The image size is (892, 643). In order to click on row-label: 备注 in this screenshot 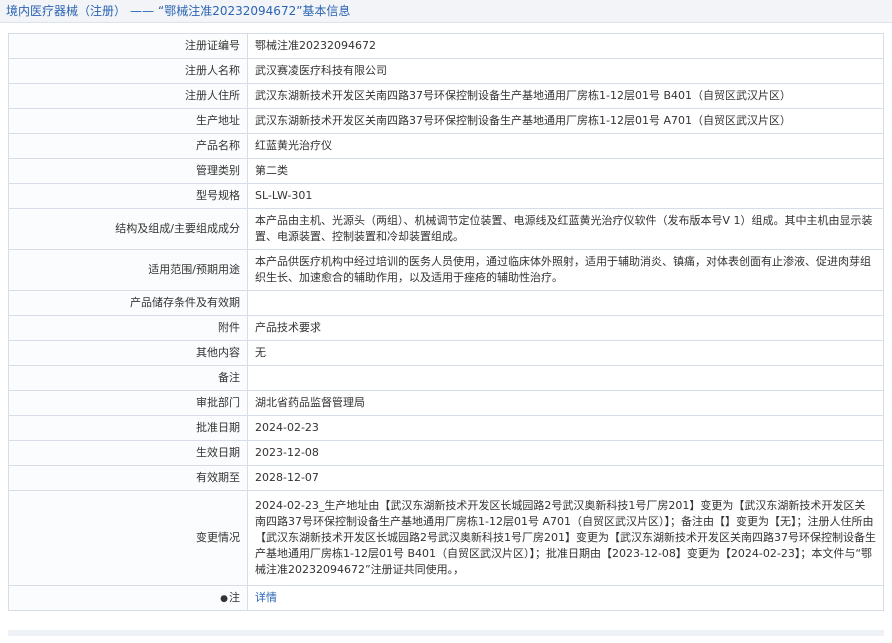, I will do `click(128, 378)`.